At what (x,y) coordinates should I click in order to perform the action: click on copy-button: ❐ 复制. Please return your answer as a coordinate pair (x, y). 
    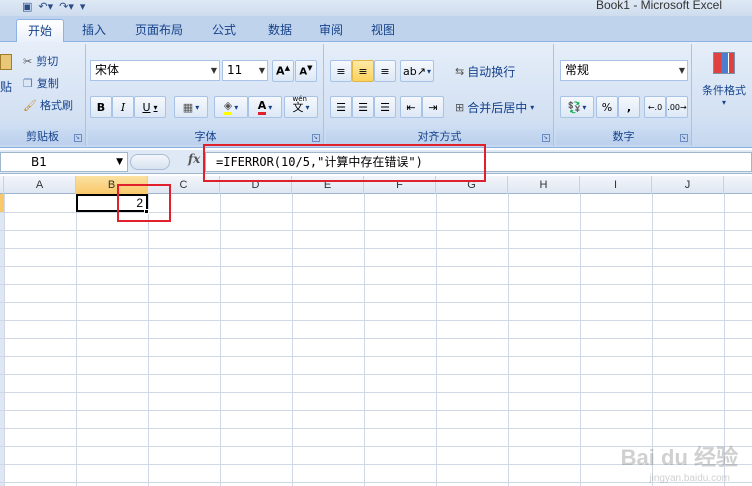
    Looking at the image, I should click on (52, 83).